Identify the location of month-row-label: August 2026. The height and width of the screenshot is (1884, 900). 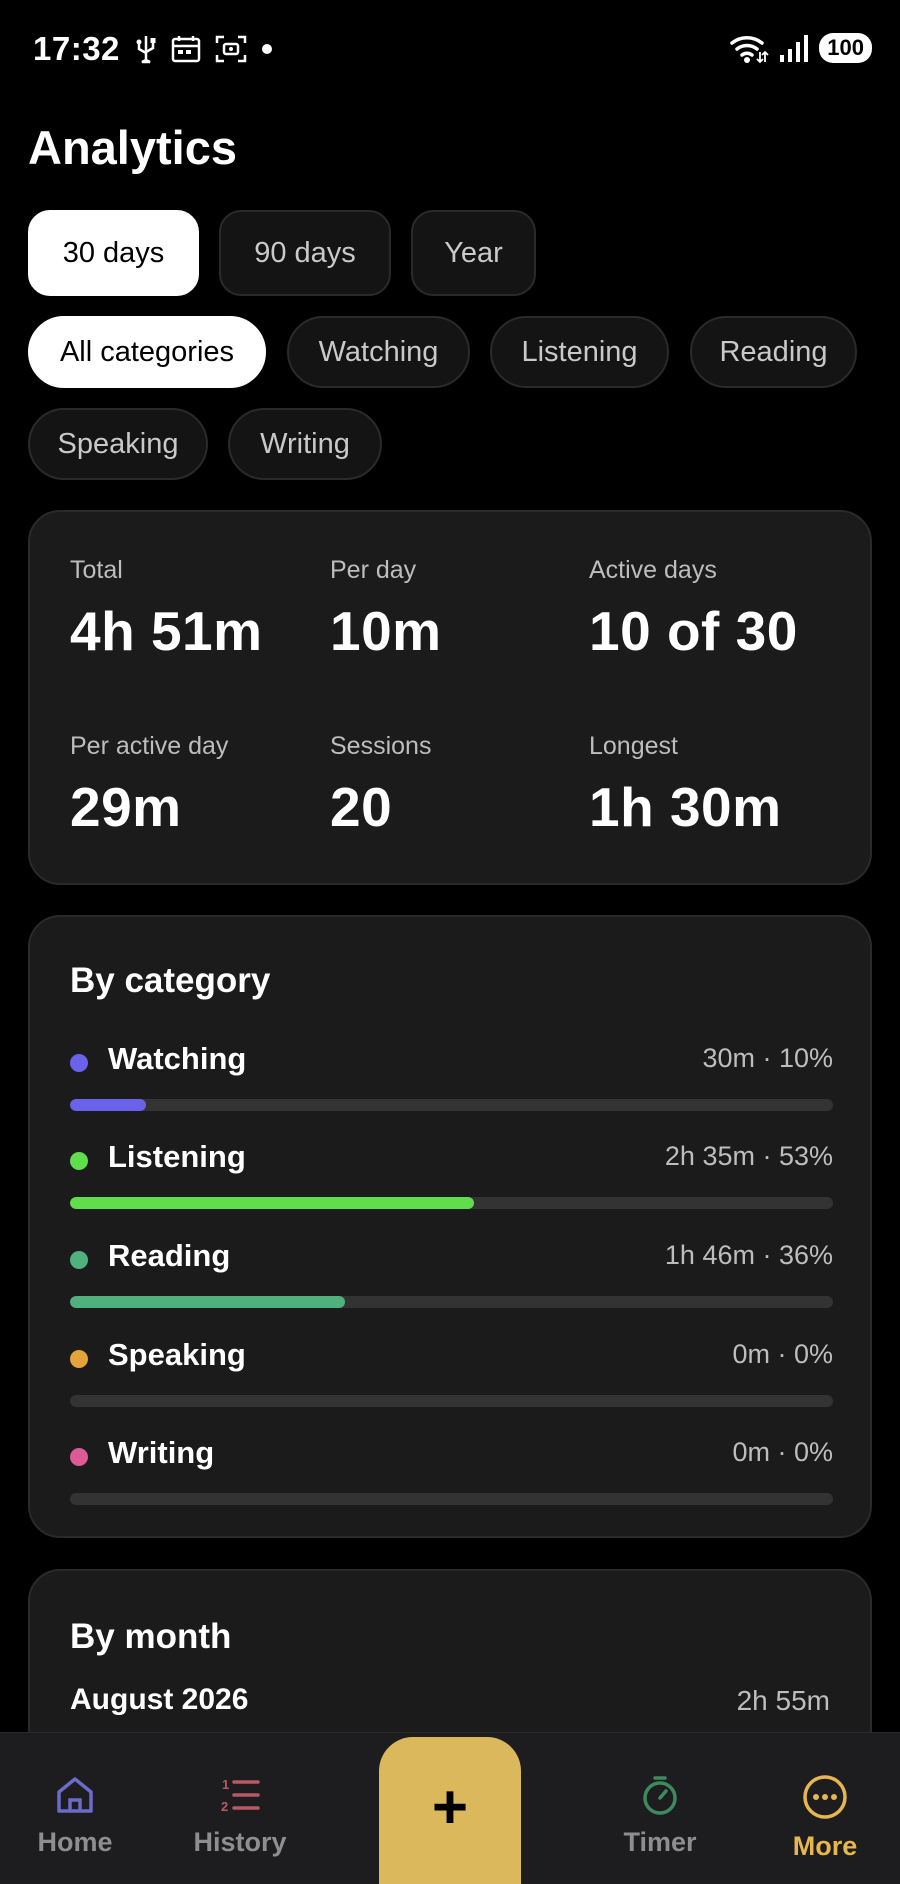
(159, 1700).